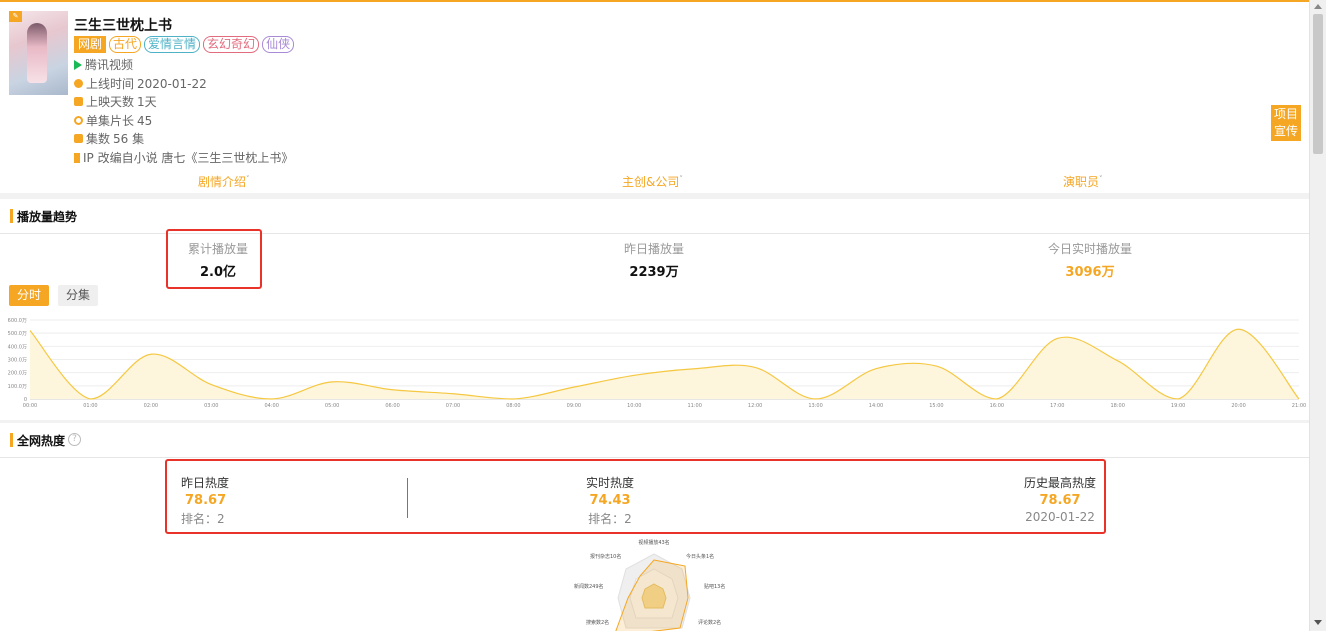 Image resolution: width=1326 pixels, height=631 pixels. Describe the element at coordinates (609, 483) in the screenshot. I see `realtime-heat-label: 实时热度` at that location.